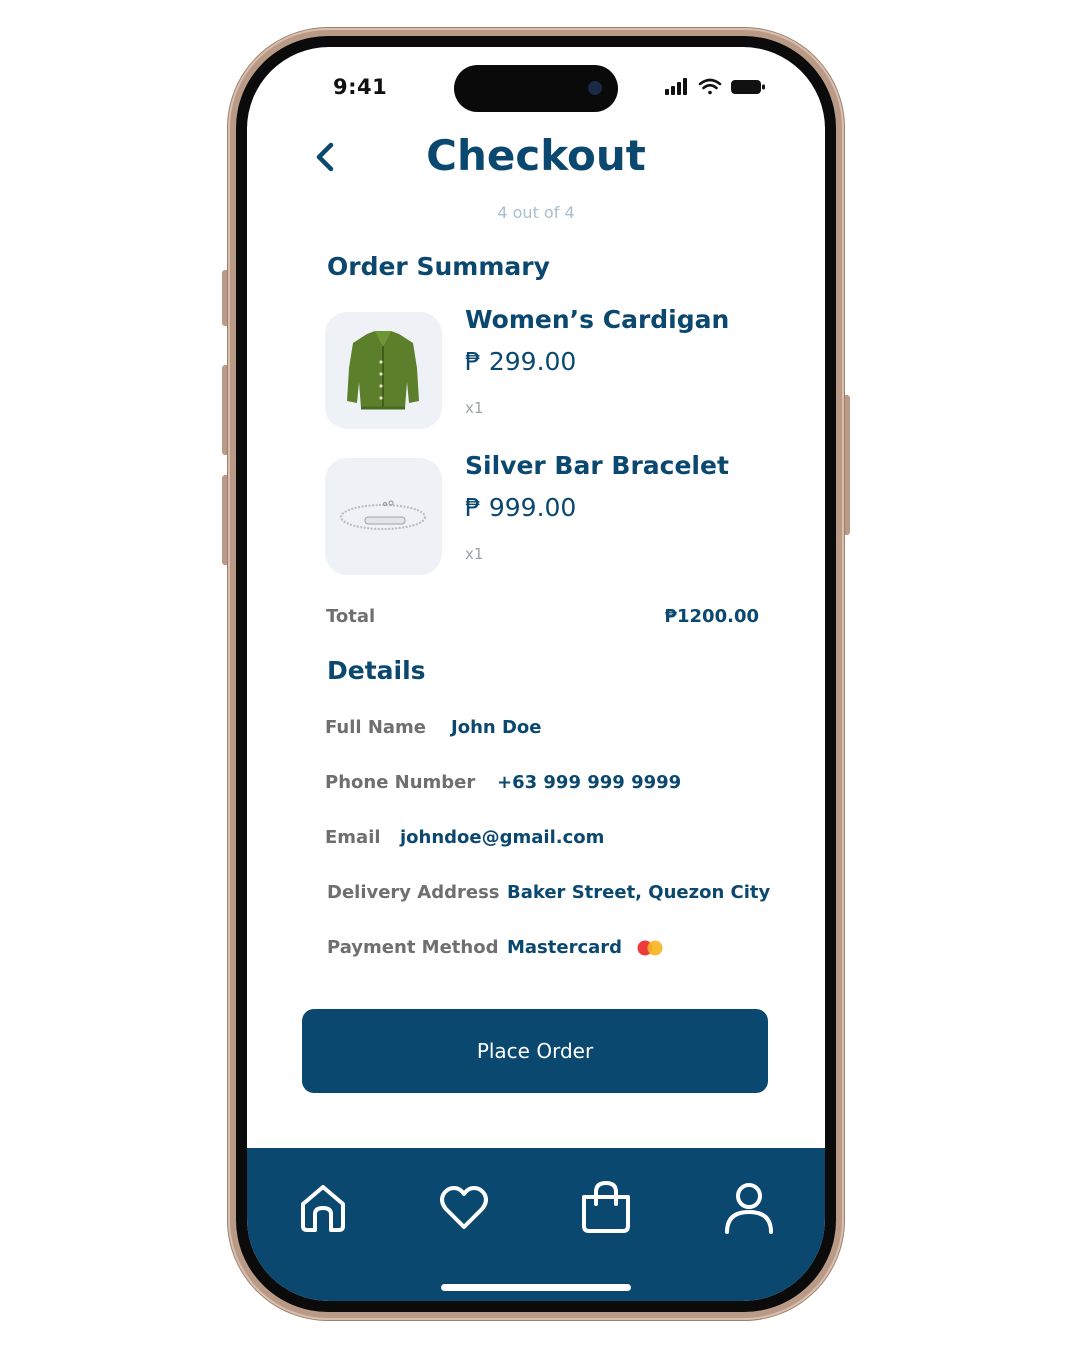  I want to click on order-summary-title: Order Summary, so click(438, 266).